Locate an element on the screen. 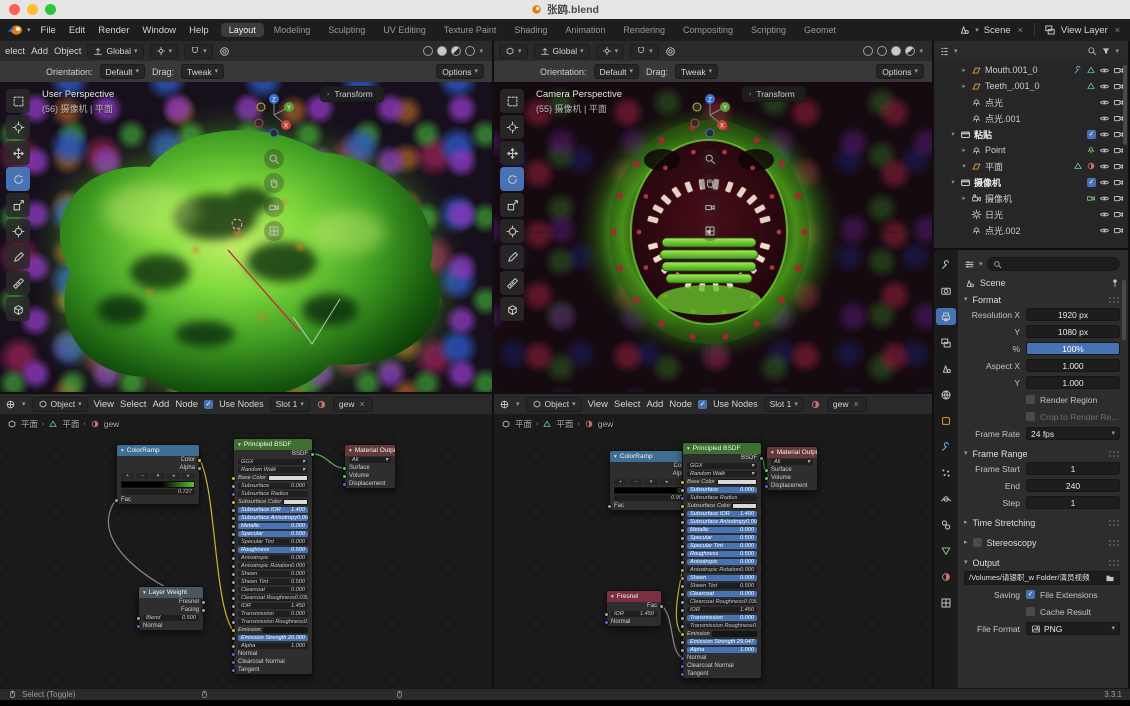 The width and height of the screenshot is (1130, 706). node-row-metallic: Metallic 0.000 is located at coordinates (720, 530).